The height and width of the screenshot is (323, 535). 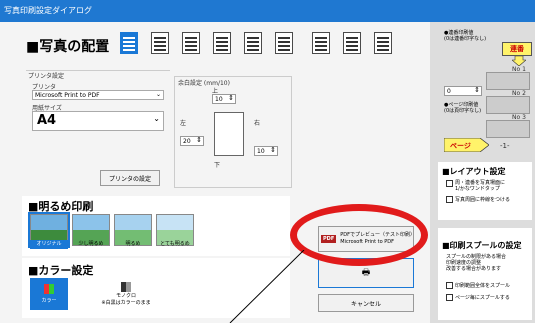 I want to click on window-title: 写真印刷設定ダイアログ, so click(x=48, y=10).